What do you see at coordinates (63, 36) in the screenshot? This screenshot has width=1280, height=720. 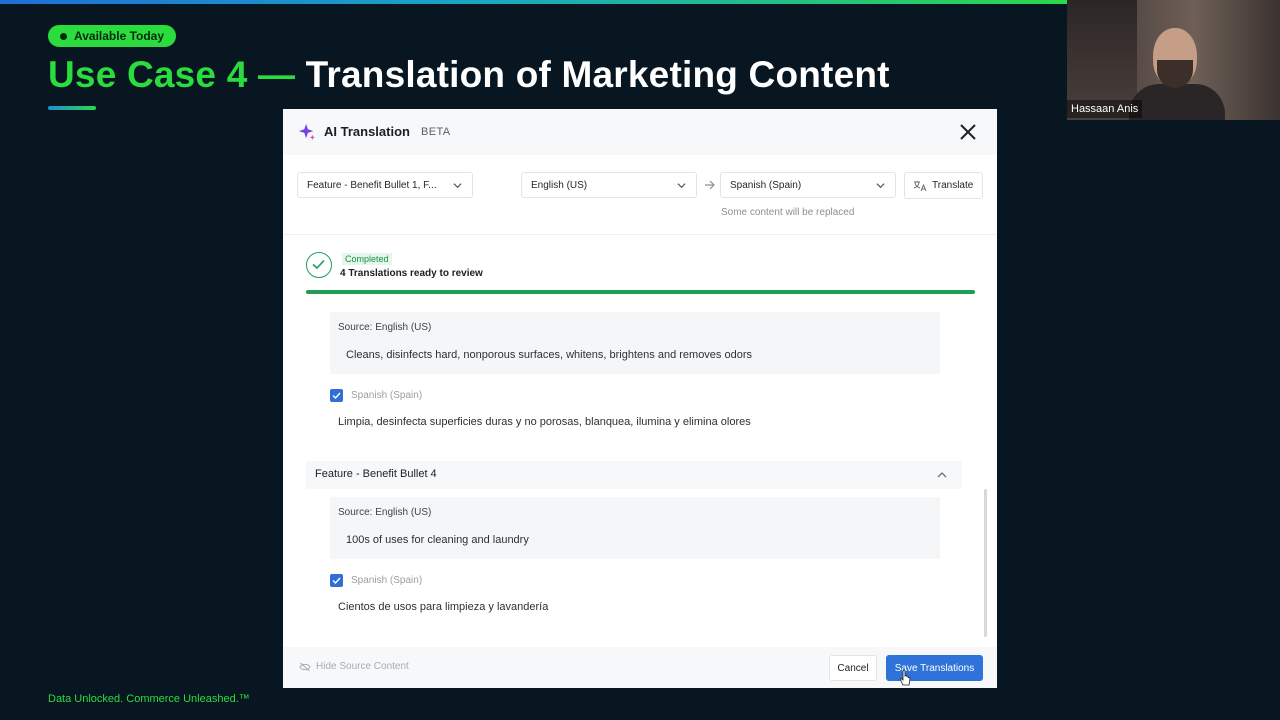 I see `badge-dot-icon` at bounding box center [63, 36].